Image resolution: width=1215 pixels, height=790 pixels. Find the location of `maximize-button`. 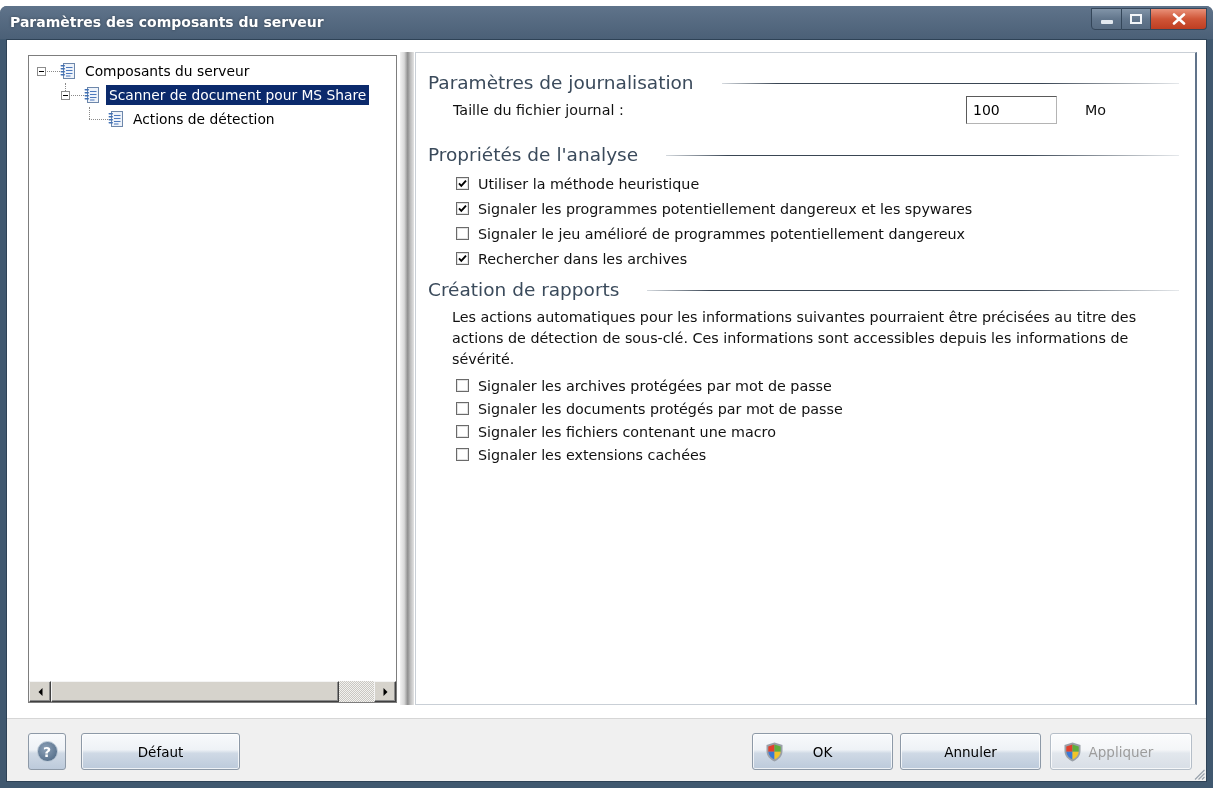

maximize-button is located at coordinates (1136, 19).